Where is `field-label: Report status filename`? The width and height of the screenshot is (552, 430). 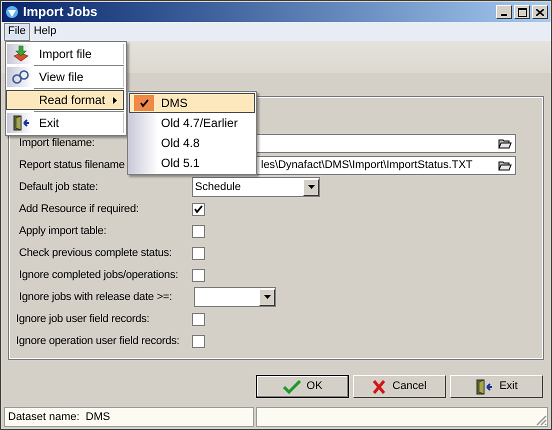 field-label: Report status filename is located at coordinates (72, 164).